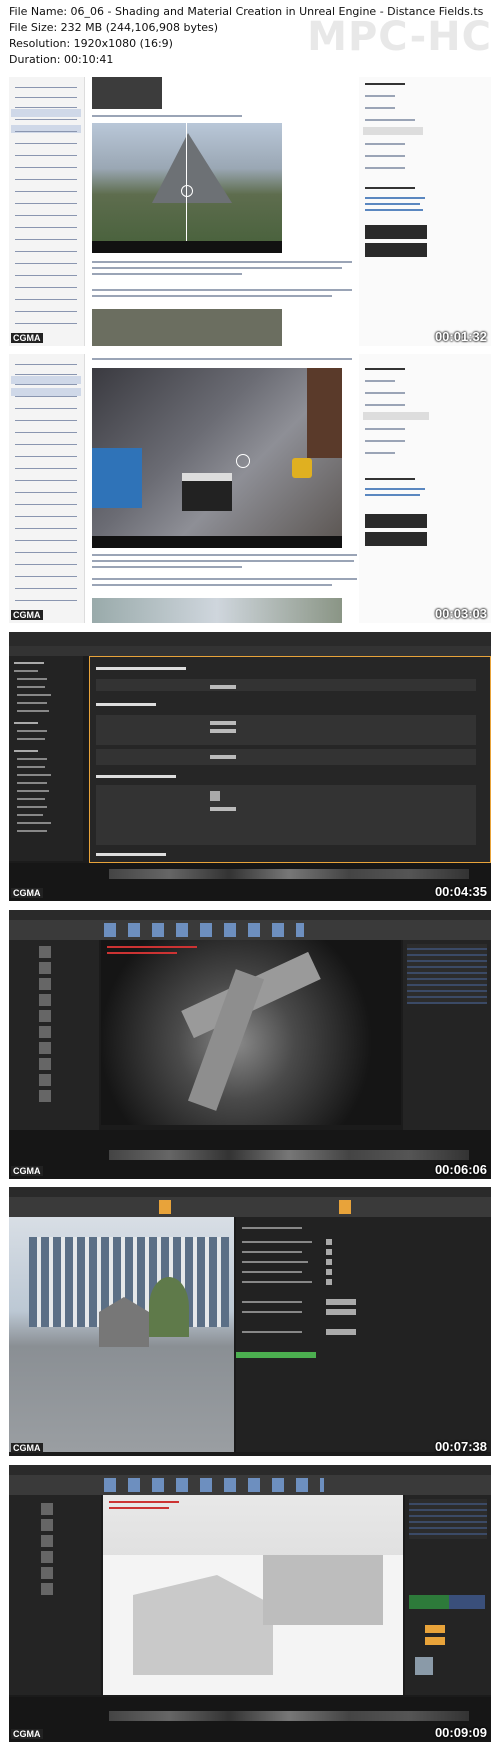 The width and height of the screenshot is (500, 1756). Describe the element at coordinates (460, 1446) in the screenshot. I see `timestamp: 00:07:38` at that location.